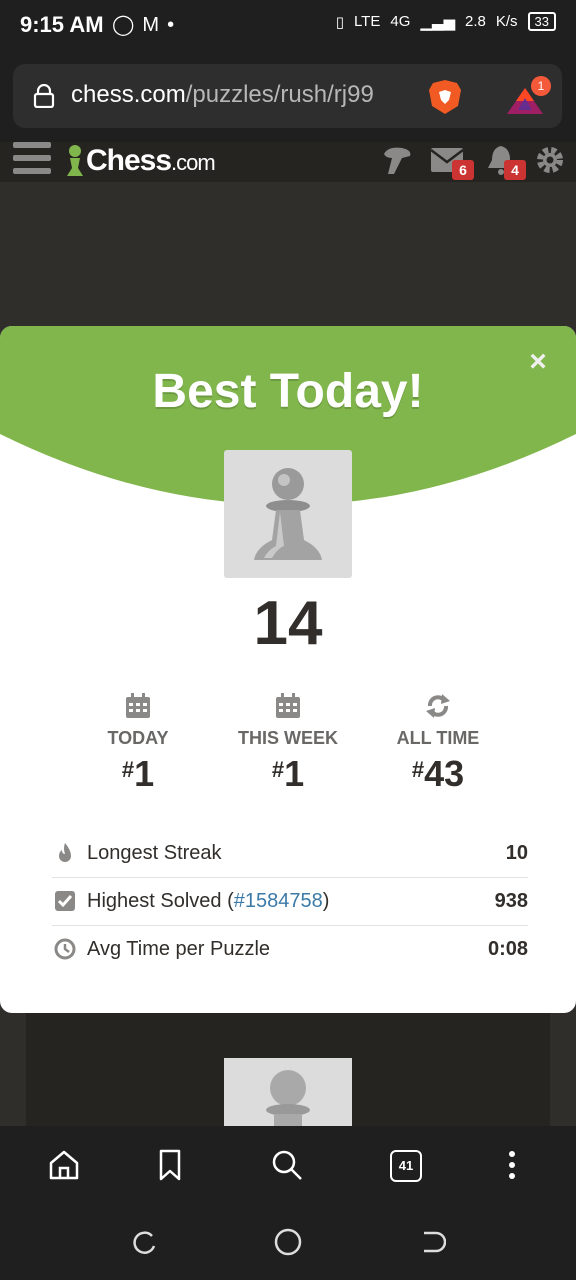 The height and width of the screenshot is (1280, 576). I want to click on search-icon, so click(287, 1165).